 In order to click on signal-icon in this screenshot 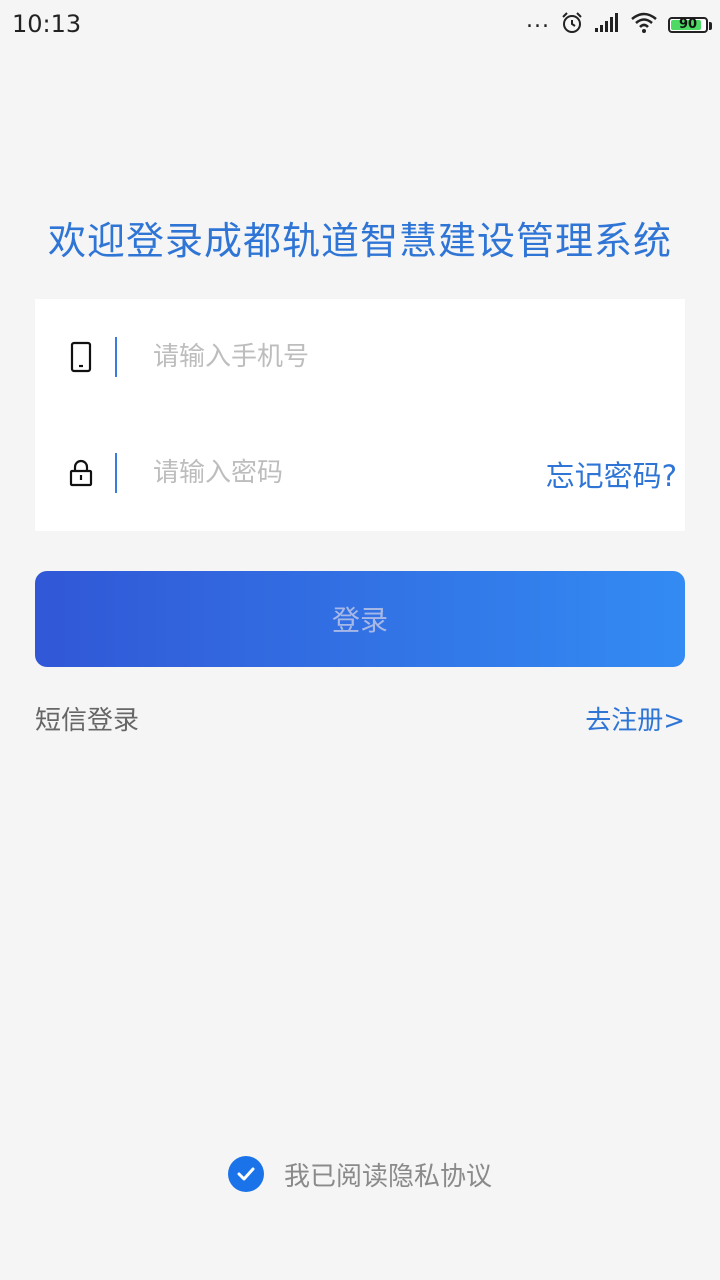, I will do `click(607, 25)`.